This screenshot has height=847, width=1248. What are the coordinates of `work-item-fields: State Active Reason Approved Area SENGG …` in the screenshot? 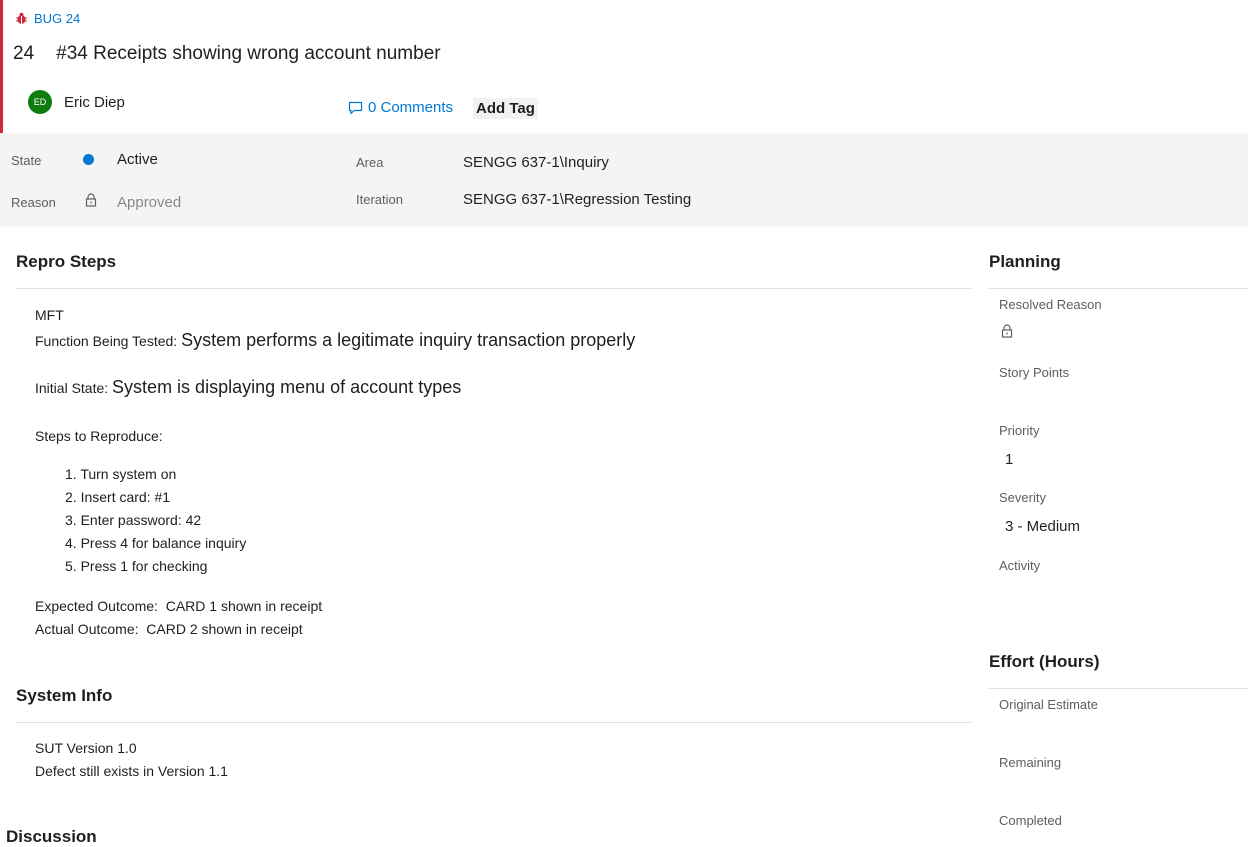 It's located at (624, 180).